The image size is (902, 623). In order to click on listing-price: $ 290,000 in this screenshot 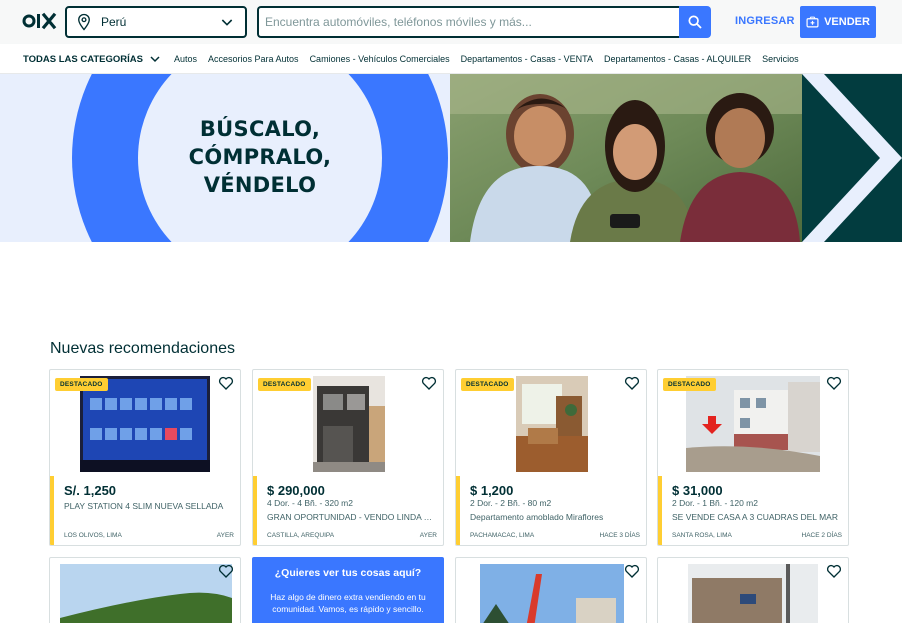, I will do `click(296, 490)`.